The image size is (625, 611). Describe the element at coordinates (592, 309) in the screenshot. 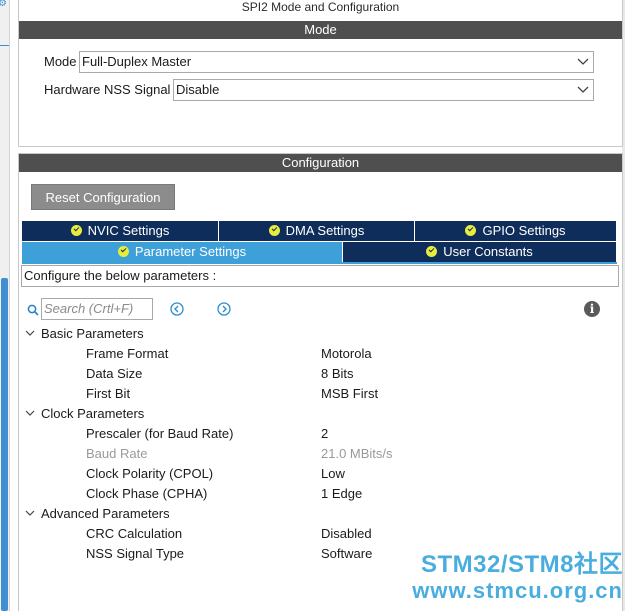

I see `info-icon: i` at that location.